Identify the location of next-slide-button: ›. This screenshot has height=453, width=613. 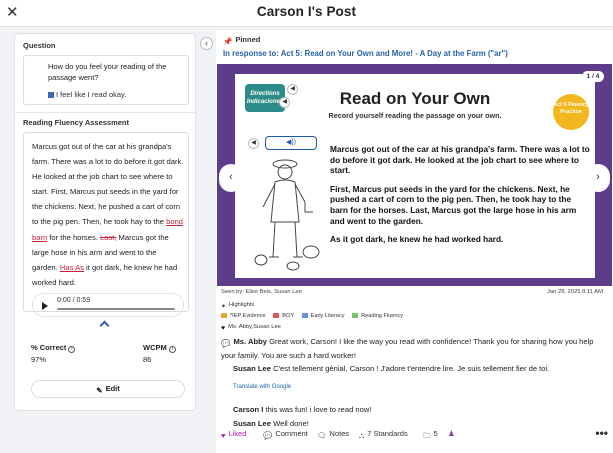
(598, 178).